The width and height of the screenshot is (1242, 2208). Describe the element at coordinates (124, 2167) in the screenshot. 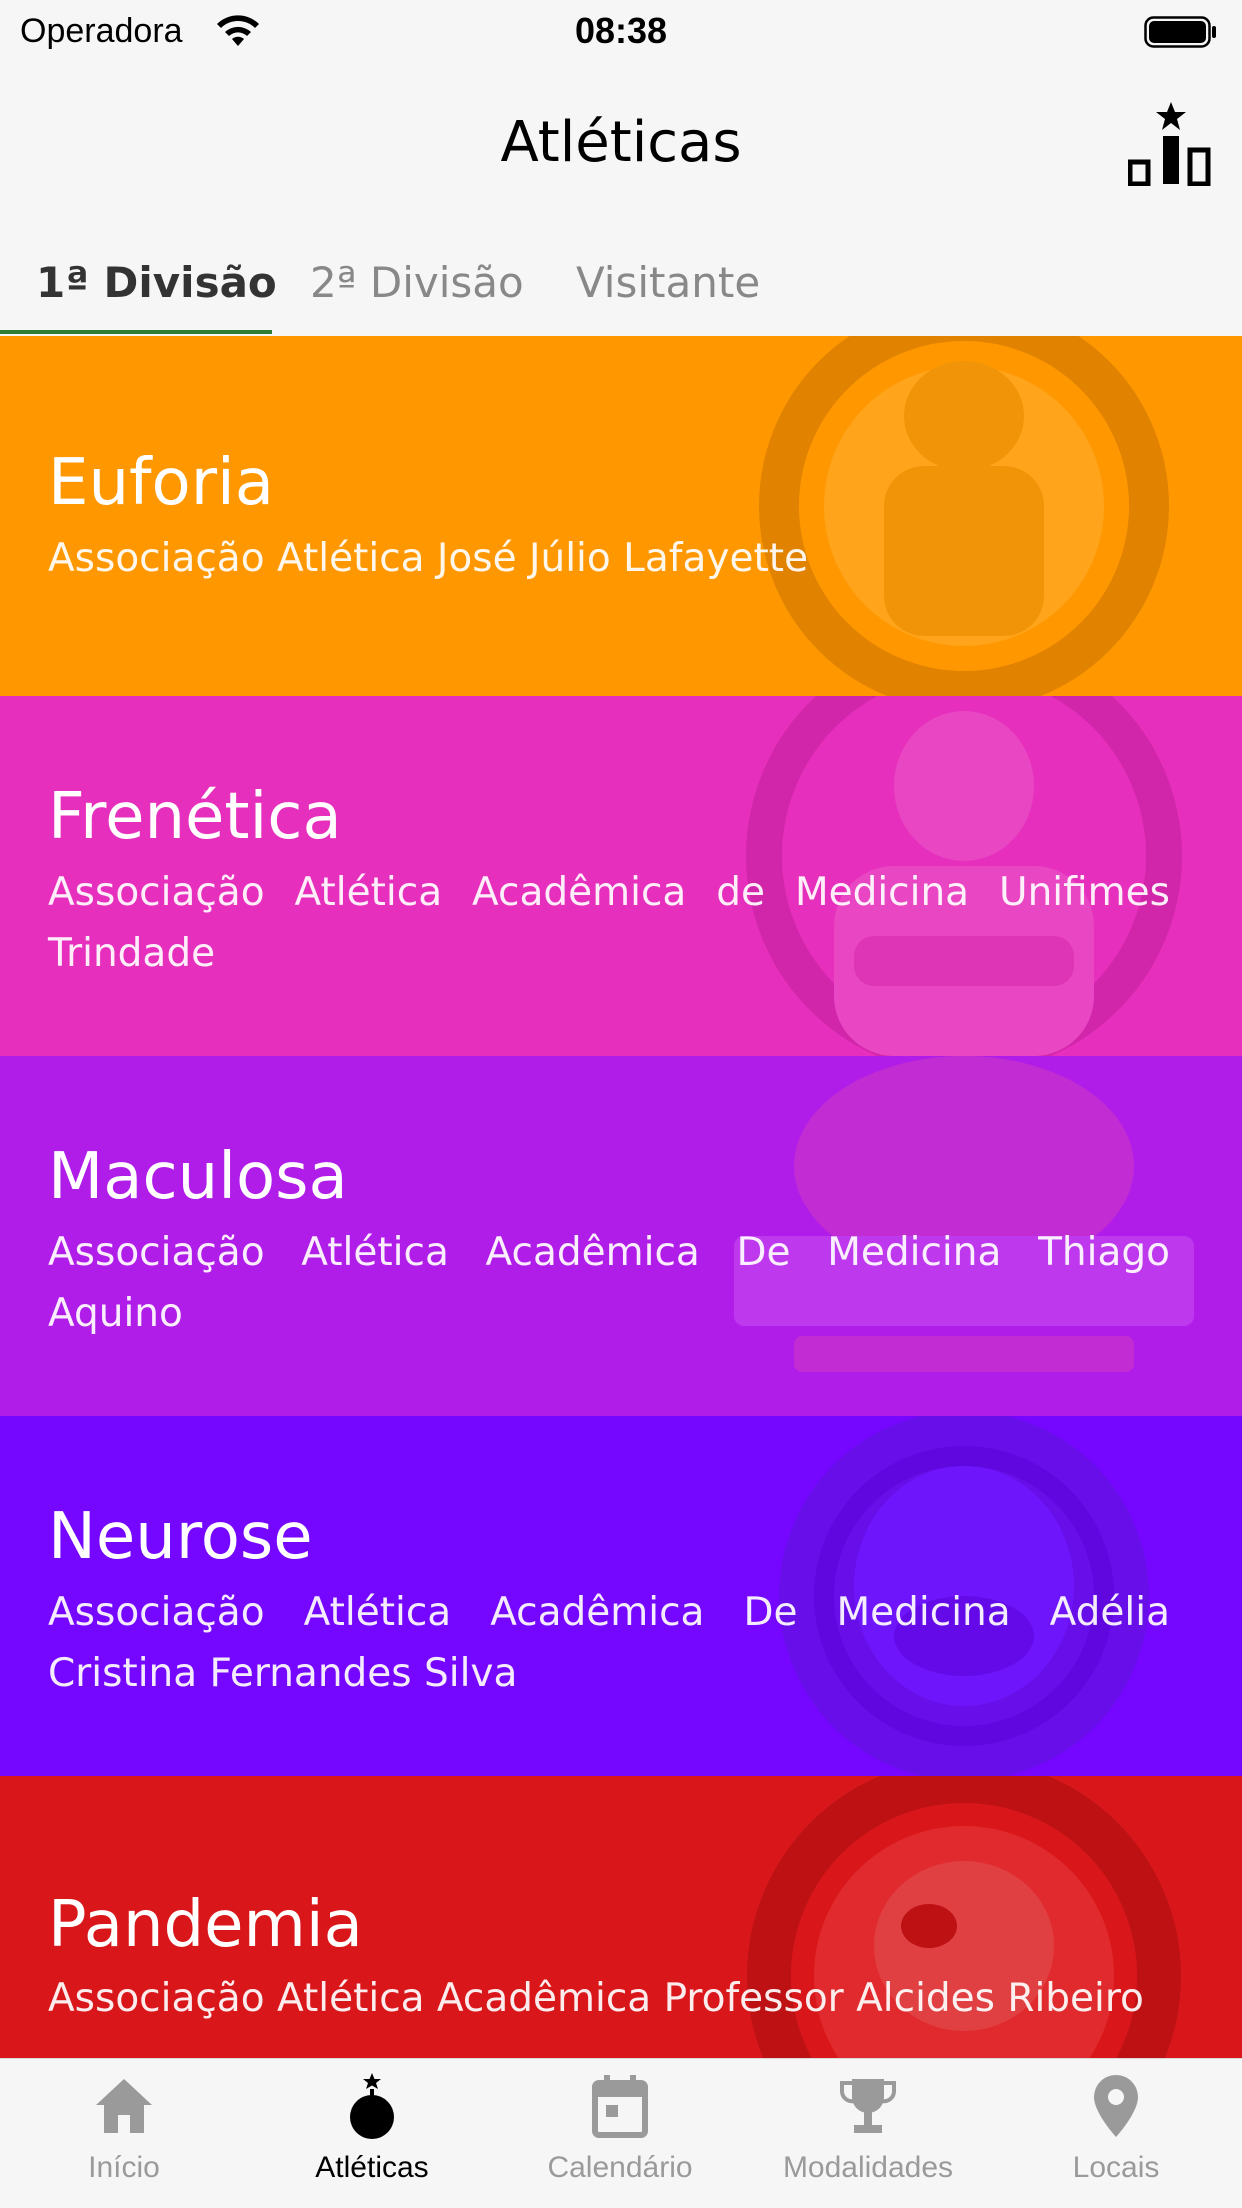

I see `tabbar-label: Início` at that location.